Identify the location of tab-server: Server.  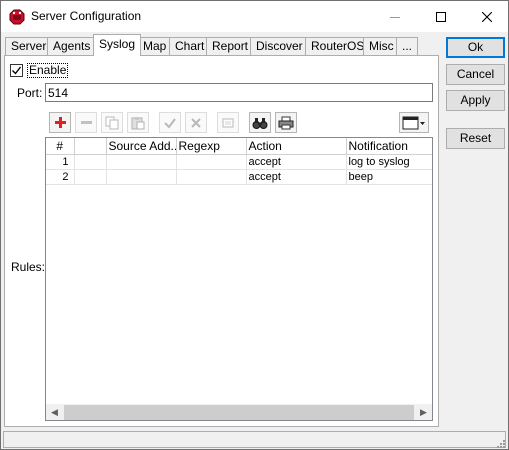
(29, 46).